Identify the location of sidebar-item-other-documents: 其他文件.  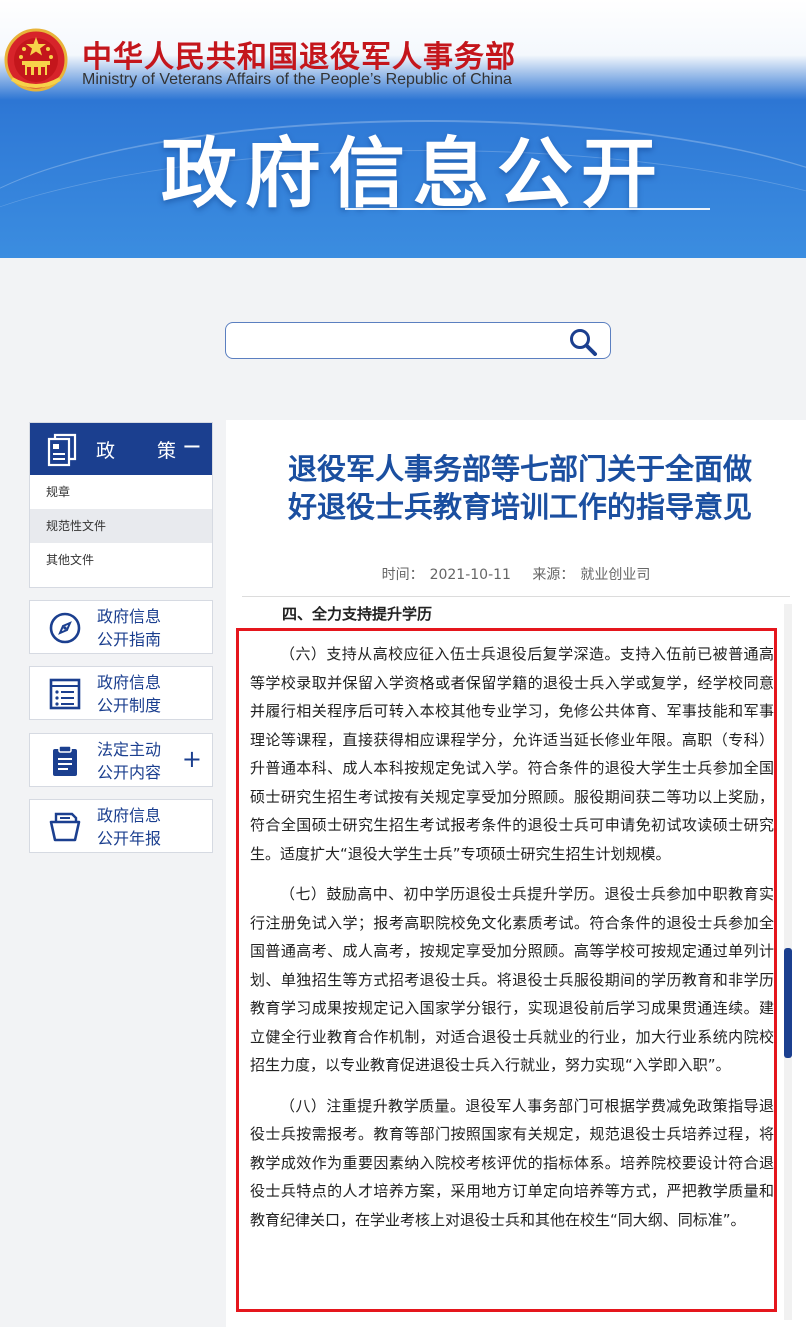
(121, 560).